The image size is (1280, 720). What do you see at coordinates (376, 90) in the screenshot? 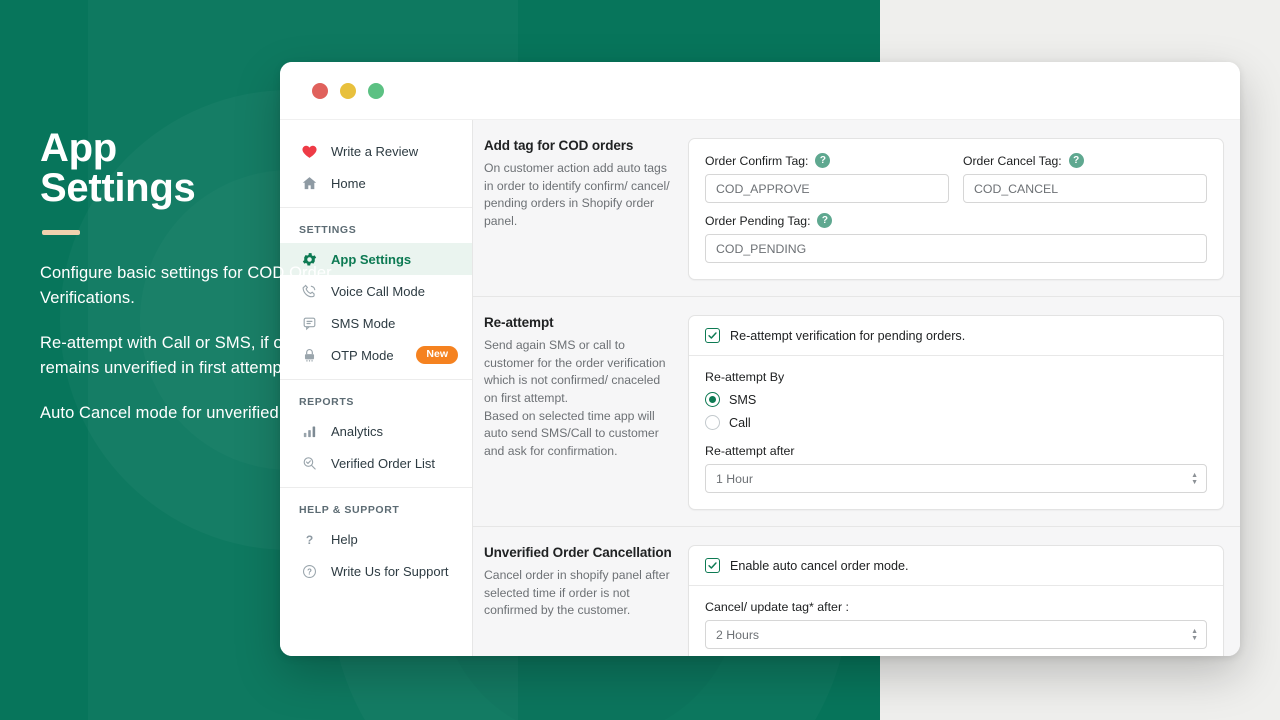
I see `maximize-dot-icon` at bounding box center [376, 90].